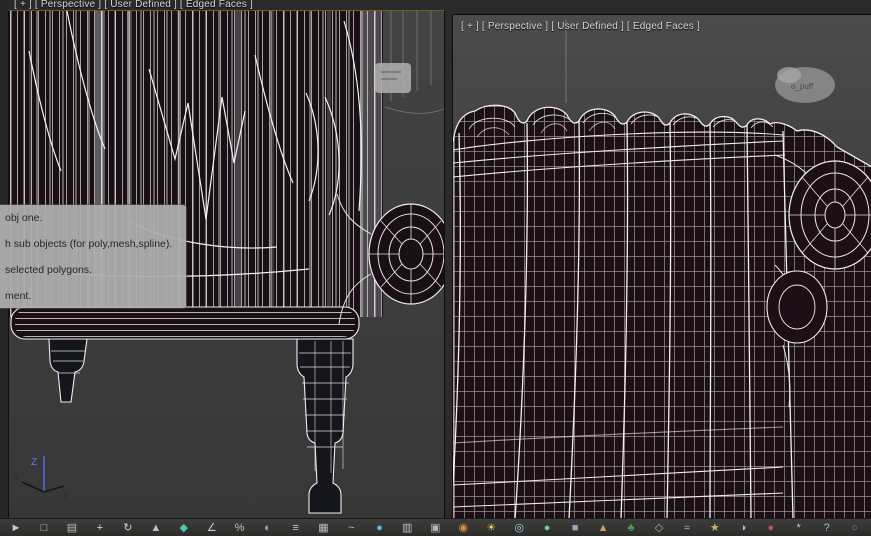  Describe the element at coordinates (128, 528) in the screenshot. I see `rotate-icon: ↻` at that location.